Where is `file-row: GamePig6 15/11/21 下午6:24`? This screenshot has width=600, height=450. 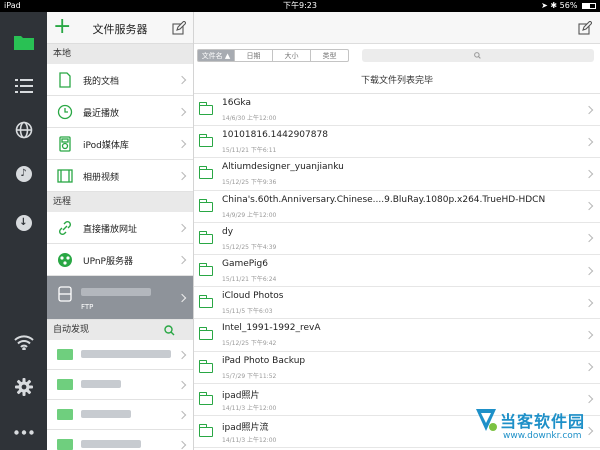
file-row: GamePig6 15/11/21 下午6:24 is located at coordinates (397, 271).